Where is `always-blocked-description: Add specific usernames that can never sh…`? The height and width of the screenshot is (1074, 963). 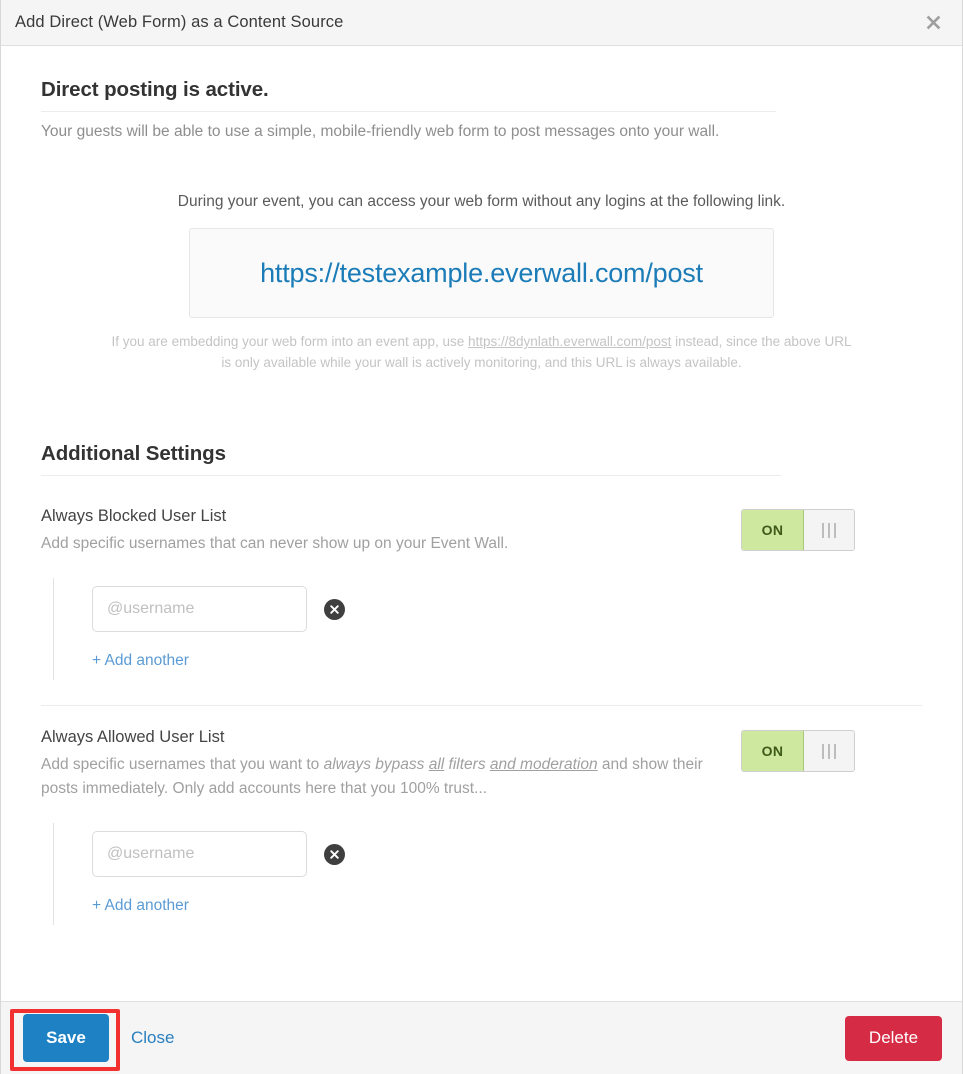
always-blocked-description: Add specific usernames that can never sh… is located at coordinates (275, 544).